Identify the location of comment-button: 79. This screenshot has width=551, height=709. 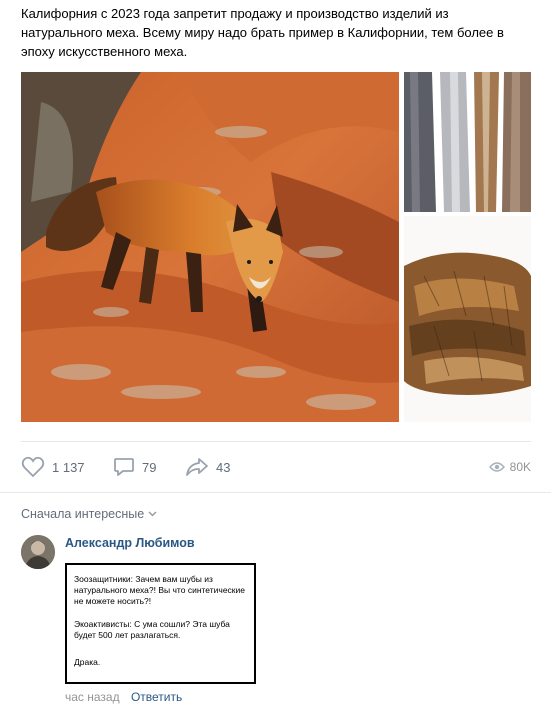
(134, 467).